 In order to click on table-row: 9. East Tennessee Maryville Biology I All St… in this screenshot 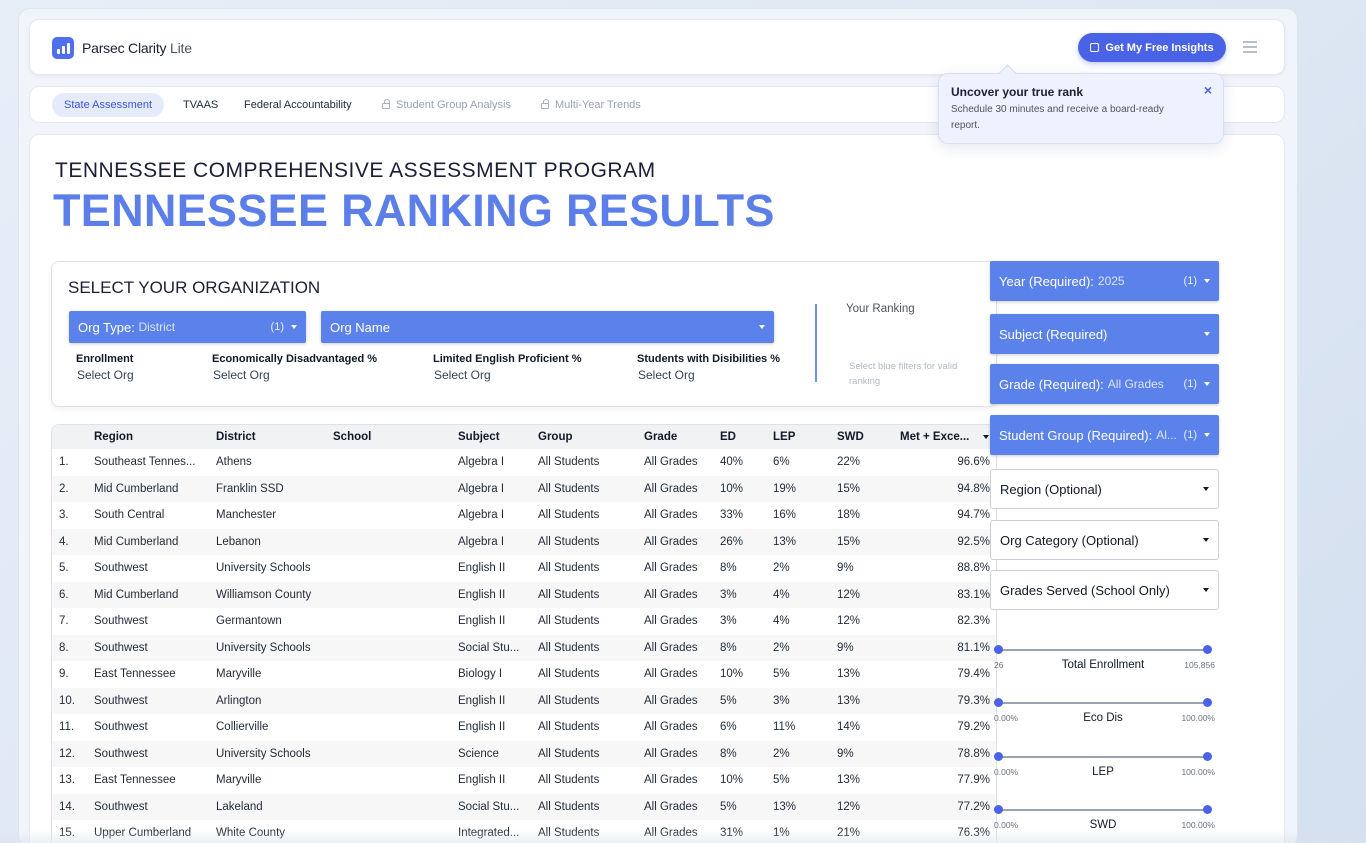, I will do `click(524, 674)`.